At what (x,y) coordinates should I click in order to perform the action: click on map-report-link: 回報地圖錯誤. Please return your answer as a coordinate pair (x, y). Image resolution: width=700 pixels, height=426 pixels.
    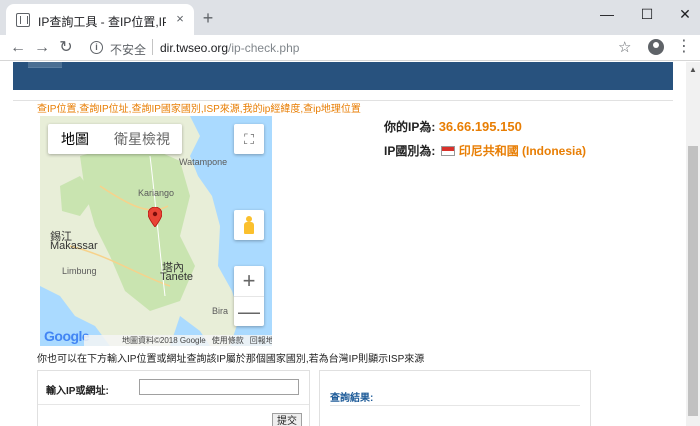
    Looking at the image, I should click on (261, 340).